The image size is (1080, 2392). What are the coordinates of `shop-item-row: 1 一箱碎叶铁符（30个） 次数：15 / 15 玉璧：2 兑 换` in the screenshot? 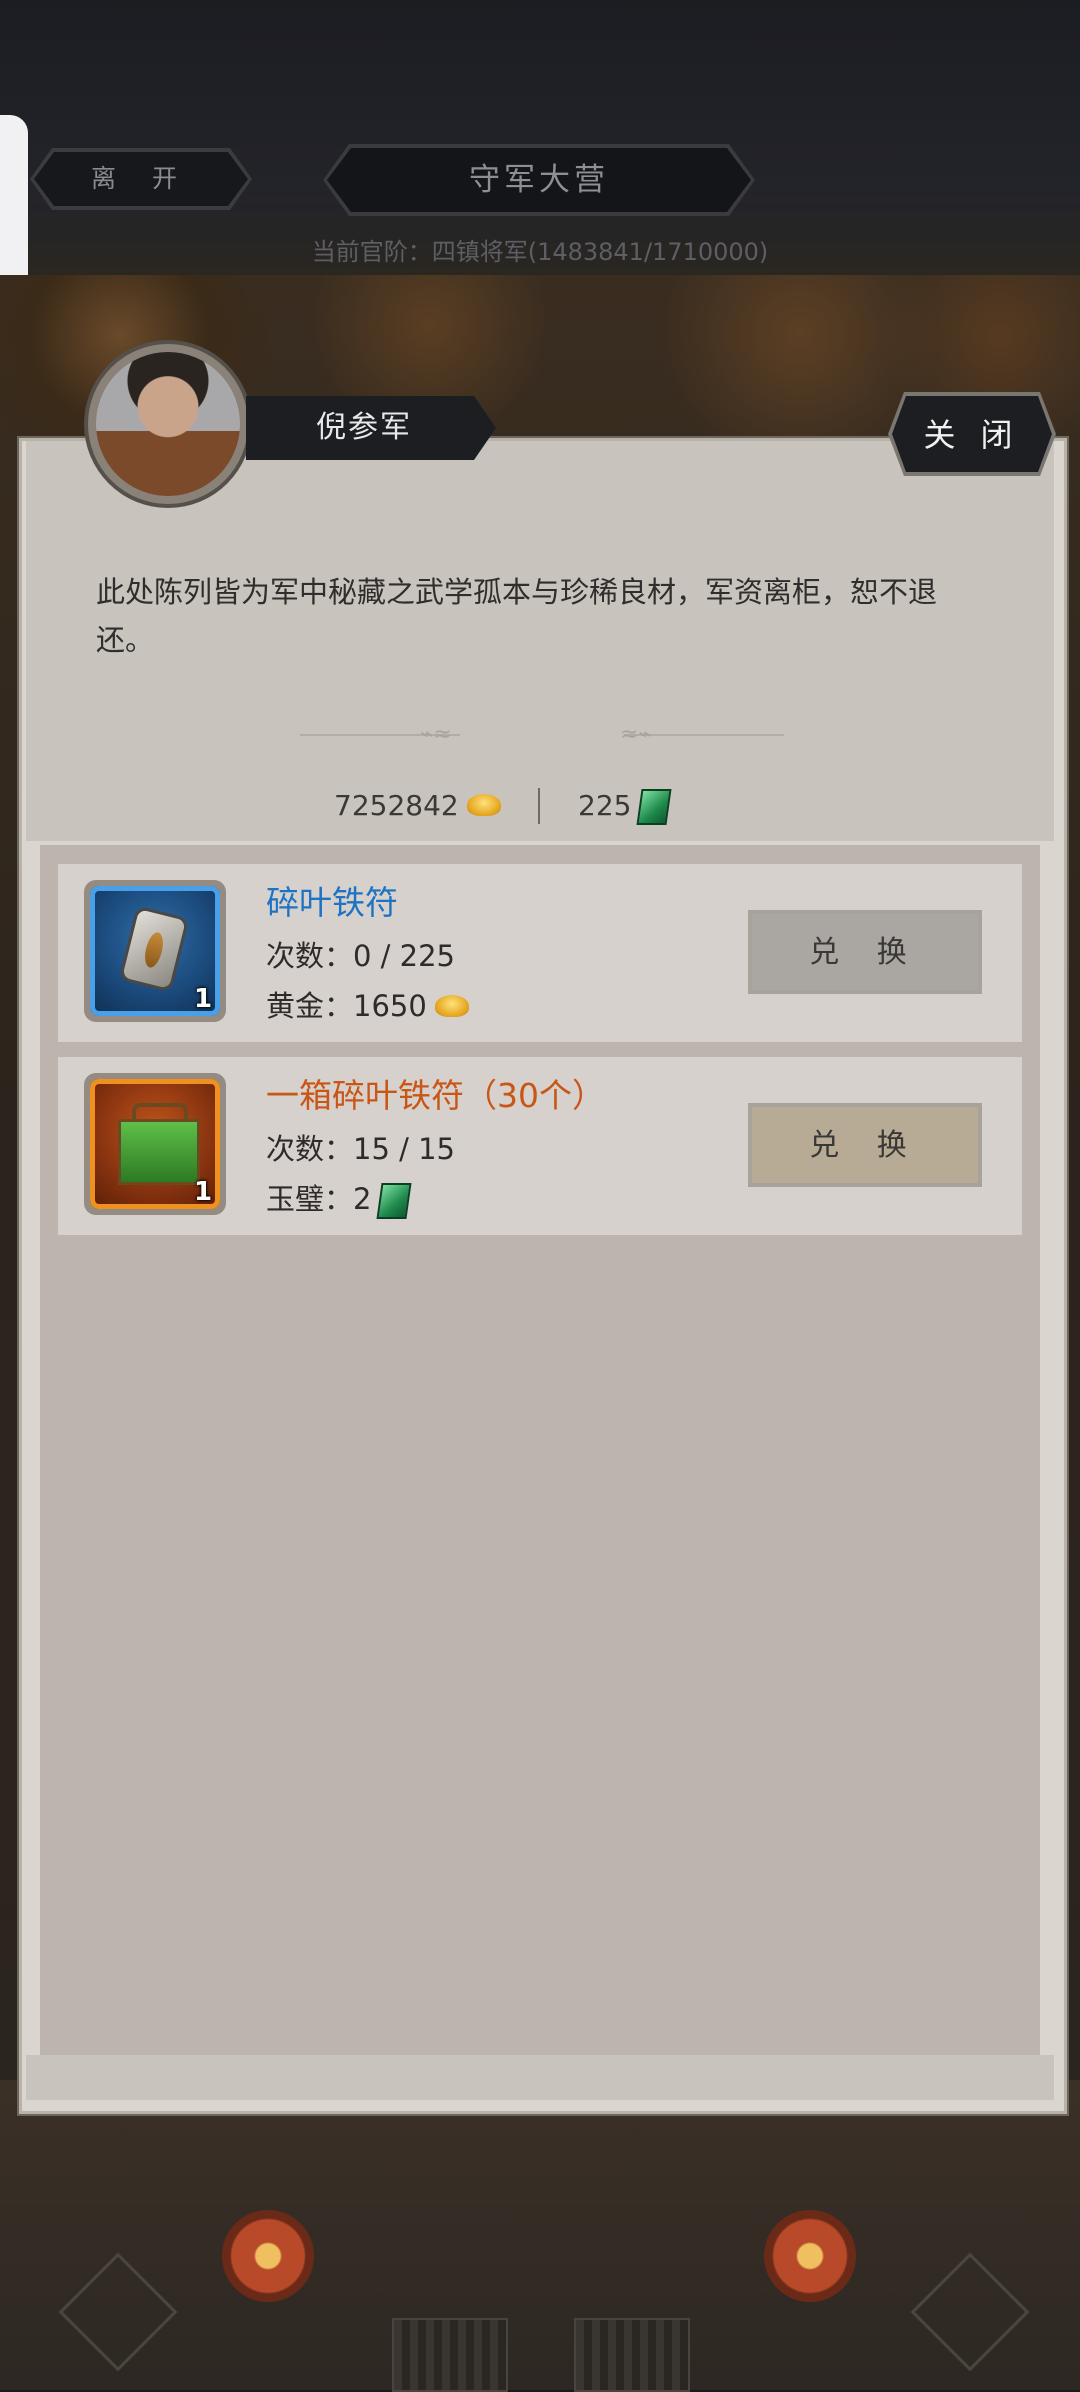 It's located at (540, 1146).